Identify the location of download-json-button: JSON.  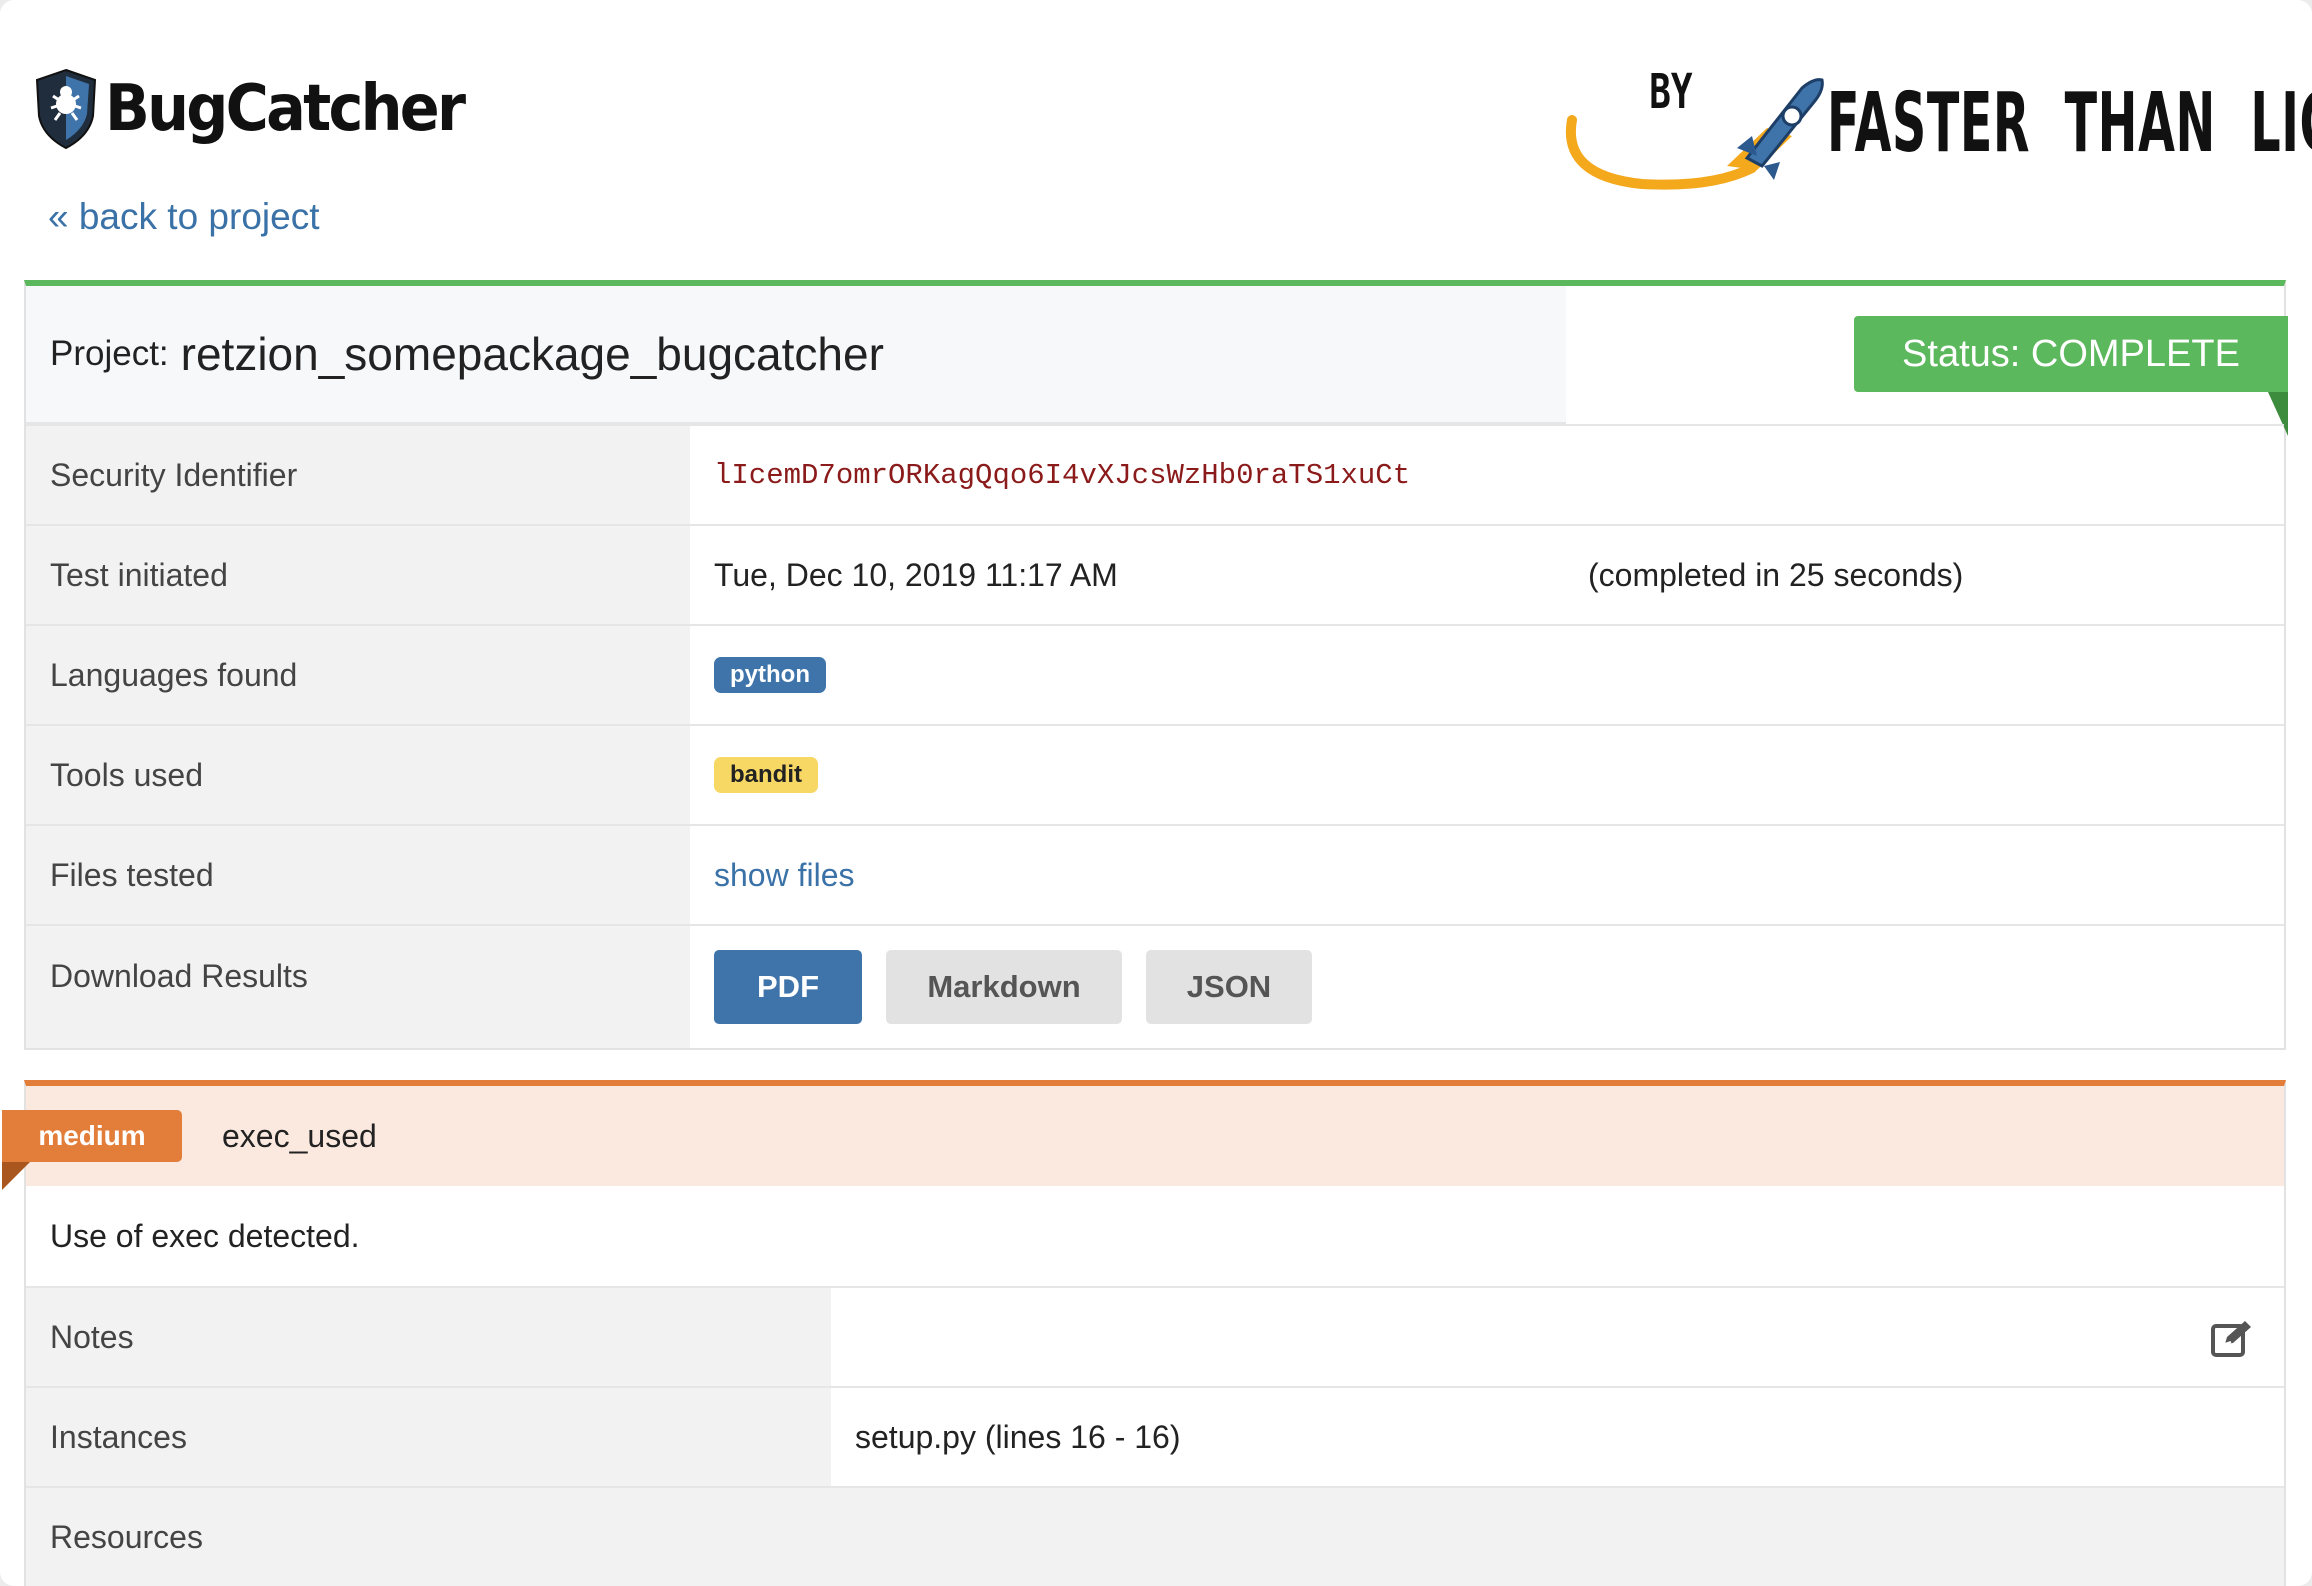
(1229, 987).